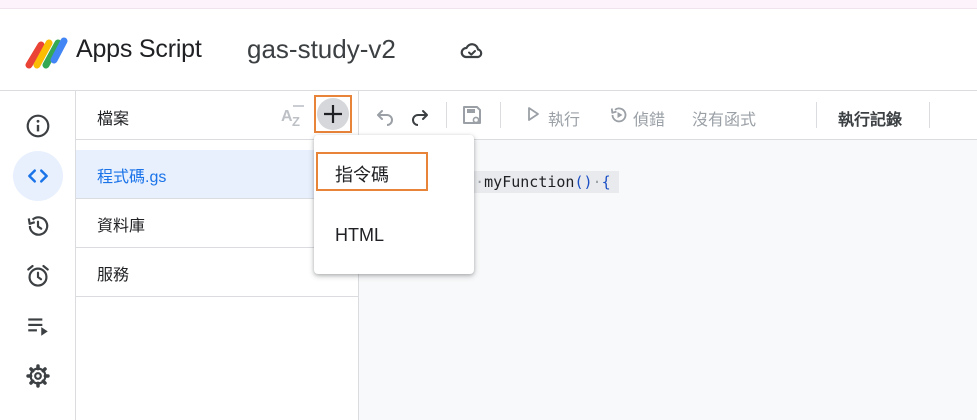  Describe the element at coordinates (121, 226) in the screenshot. I see `section-label: 資料庫` at that location.